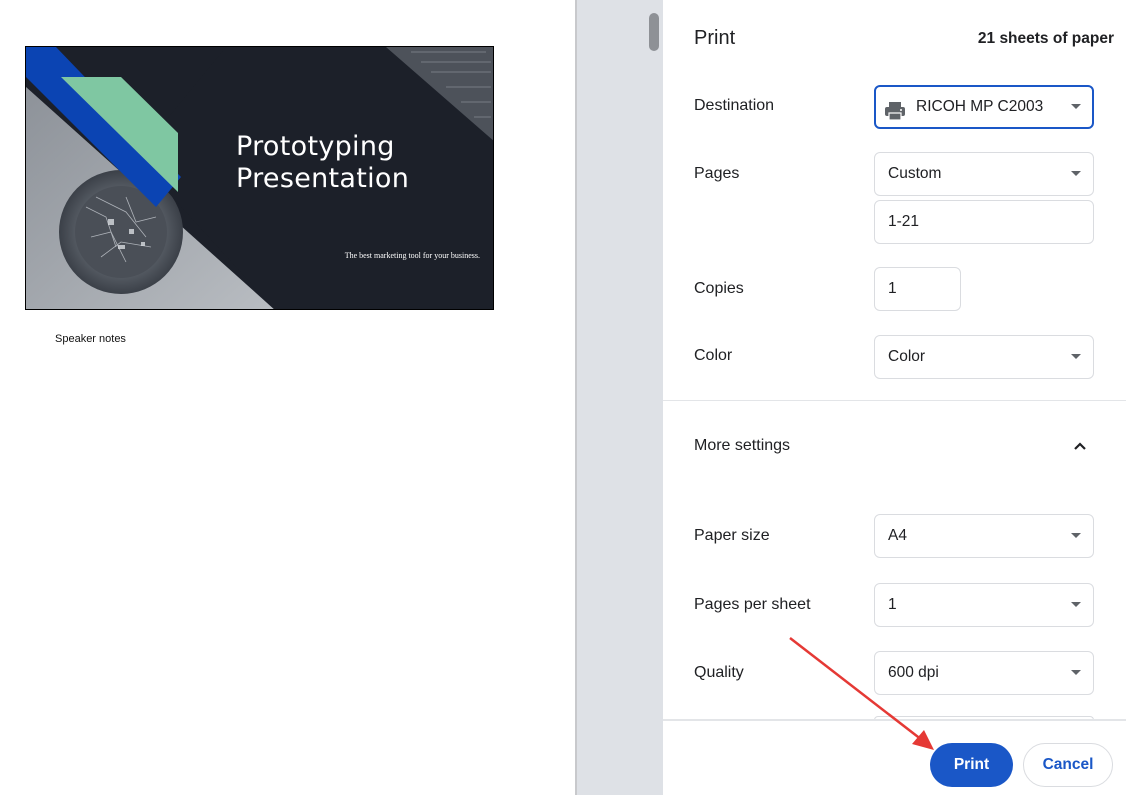  I want to click on copies-value: 1, so click(892, 288).